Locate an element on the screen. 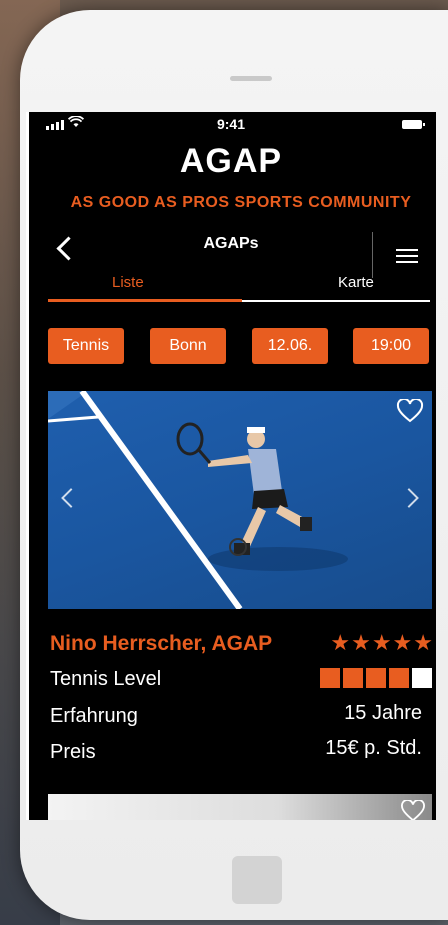 Image resolution: width=448 pixels, height=925 pixels. experience-label: Erfahrung is located at coordinates (94, 716).